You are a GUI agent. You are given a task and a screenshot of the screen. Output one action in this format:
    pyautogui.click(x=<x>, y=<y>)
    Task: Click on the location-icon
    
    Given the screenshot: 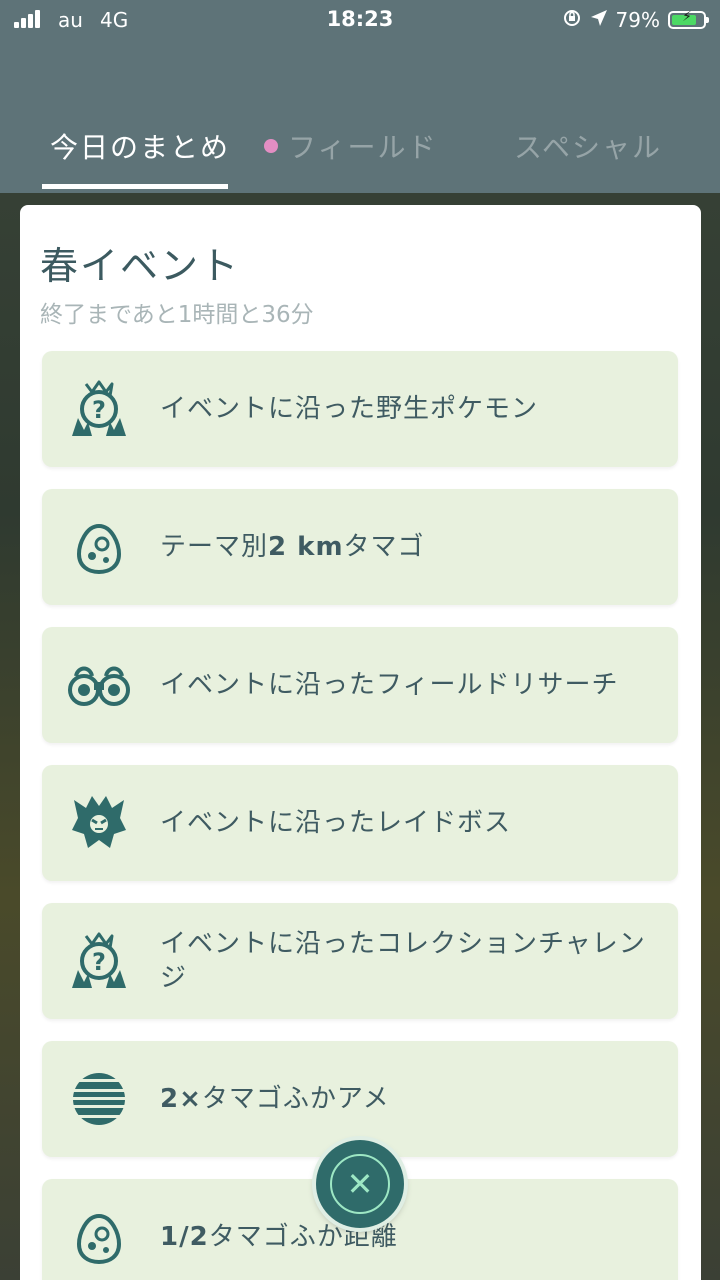 What is the action you would take?
    pyautogui.click(x=599, y=20)
    